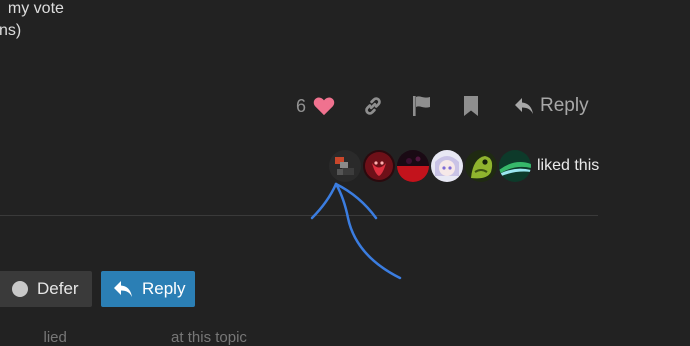  I want to click on heart-icon, so click(324, 106).